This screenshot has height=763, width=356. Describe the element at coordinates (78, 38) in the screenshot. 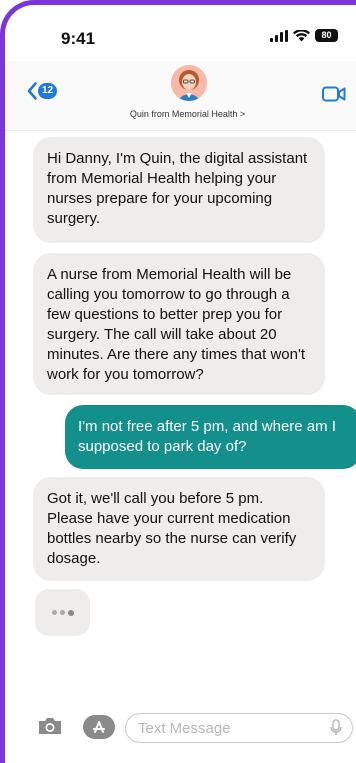

I see `status-time: 9:41` at that location.